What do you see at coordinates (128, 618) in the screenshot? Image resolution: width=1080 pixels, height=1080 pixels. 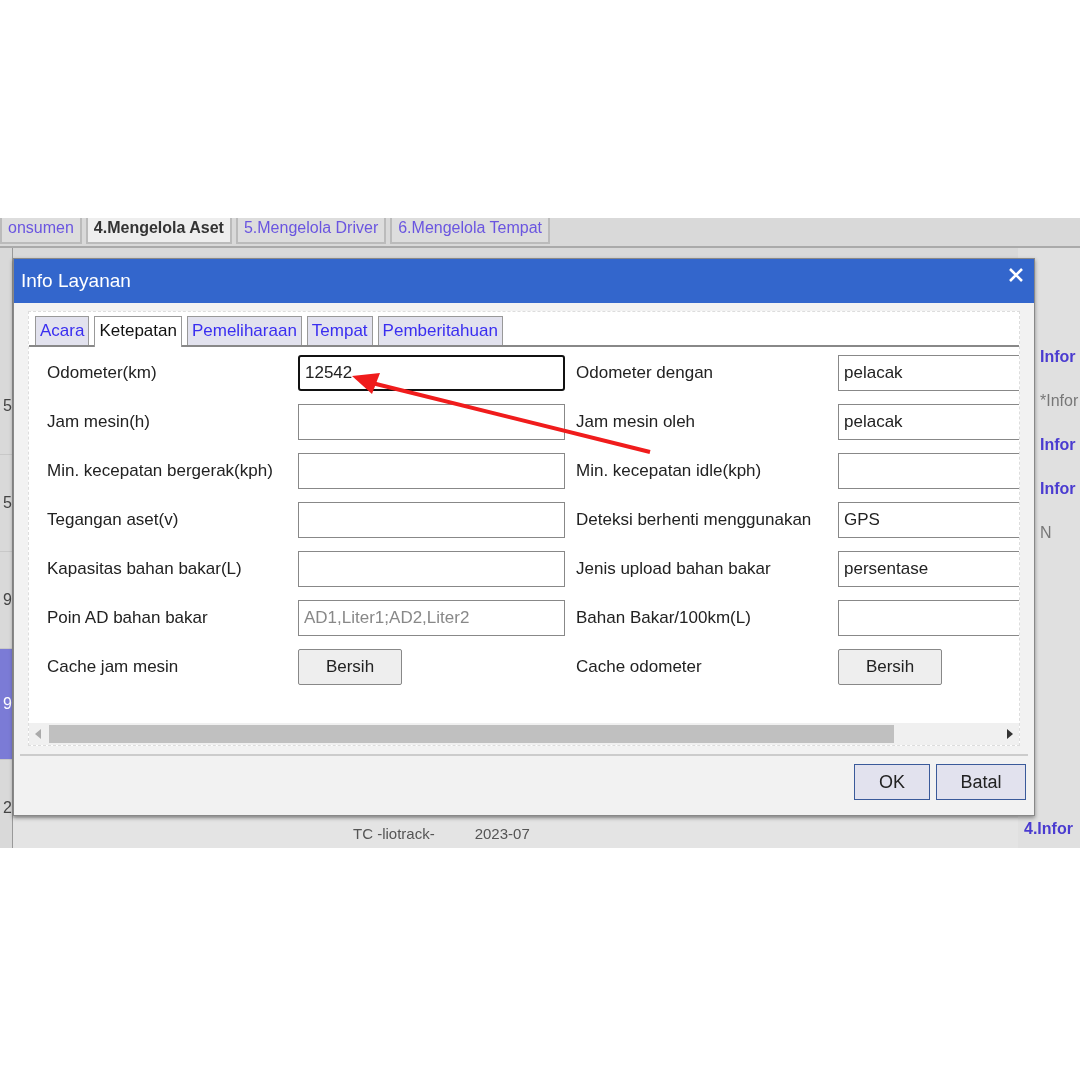 I see `field-label: Poin AD bahan bakar` at bounding box center [128, 618].